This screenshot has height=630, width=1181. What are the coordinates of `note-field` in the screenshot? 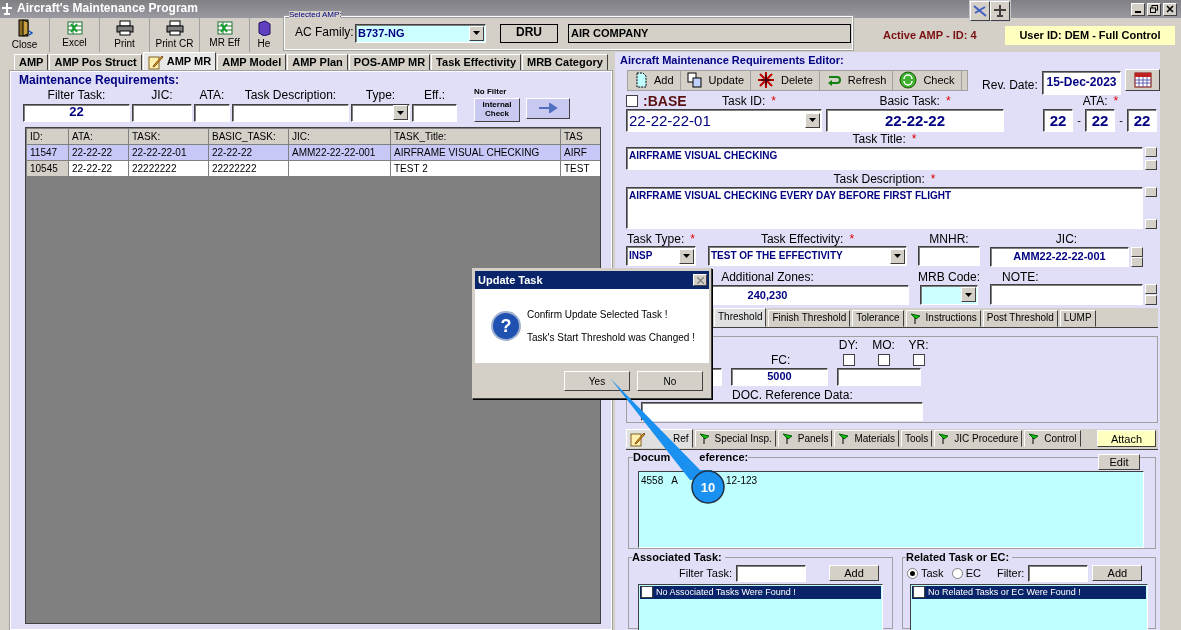 It's located at (1066, 294).